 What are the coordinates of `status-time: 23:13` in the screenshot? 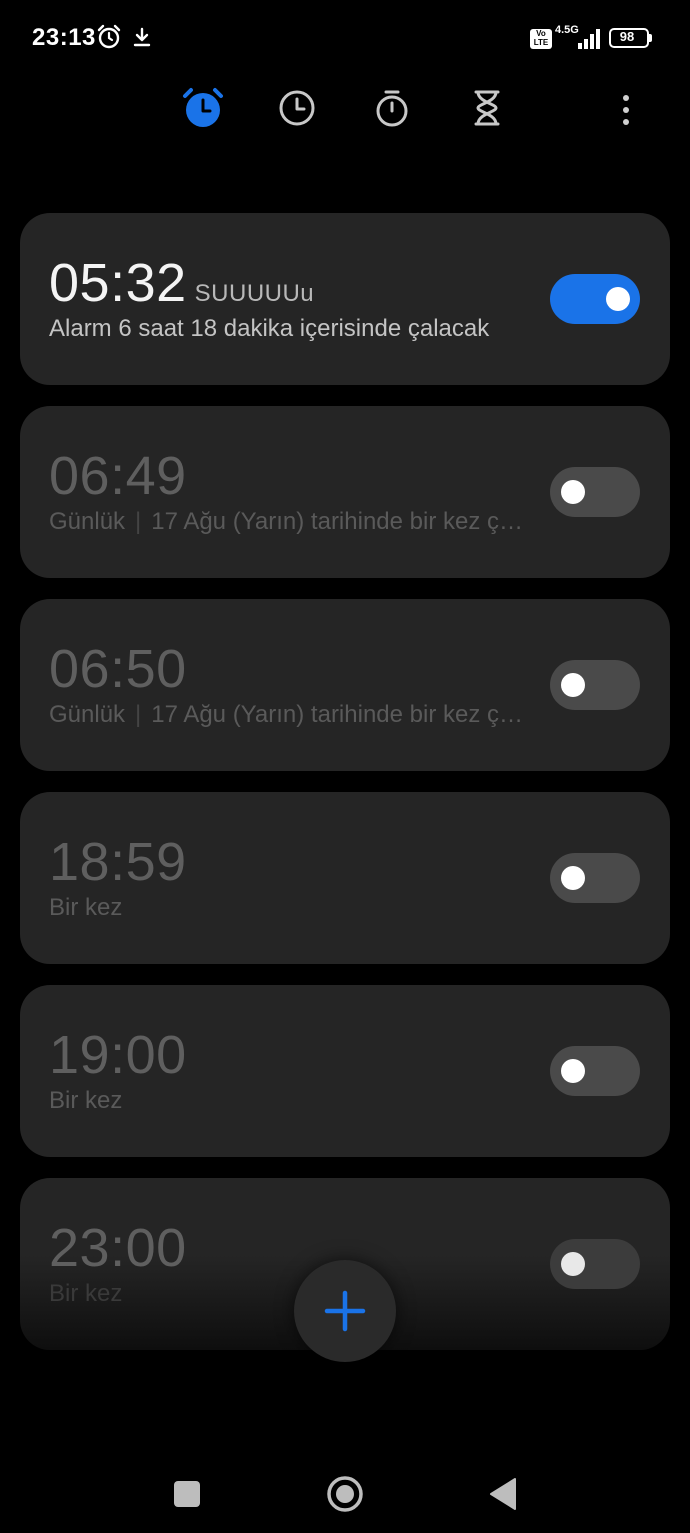 It's located at (64, 37).